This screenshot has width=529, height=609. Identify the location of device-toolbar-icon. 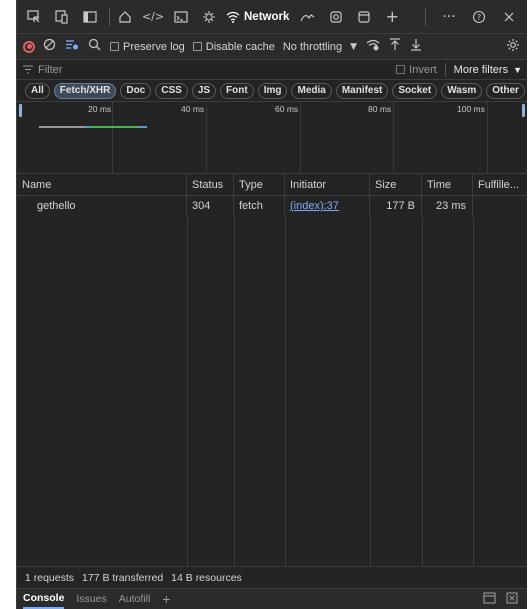
(62, 17).